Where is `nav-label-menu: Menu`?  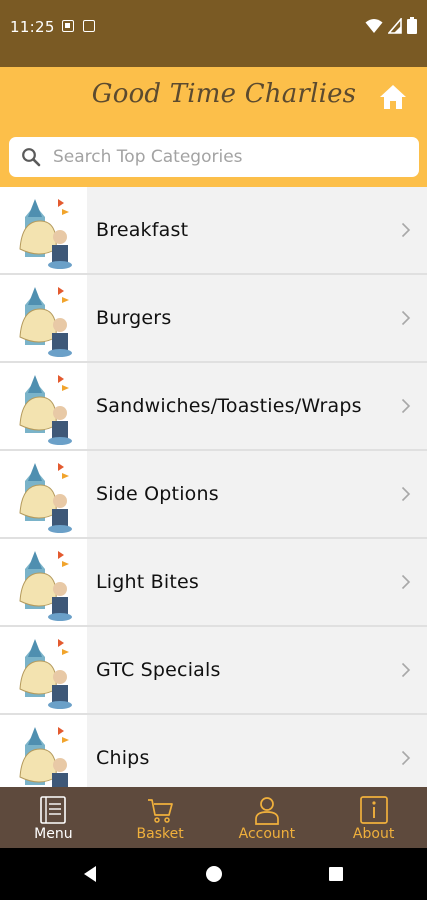
nav-label-menu: Menu is located at coordinates (53, 834).